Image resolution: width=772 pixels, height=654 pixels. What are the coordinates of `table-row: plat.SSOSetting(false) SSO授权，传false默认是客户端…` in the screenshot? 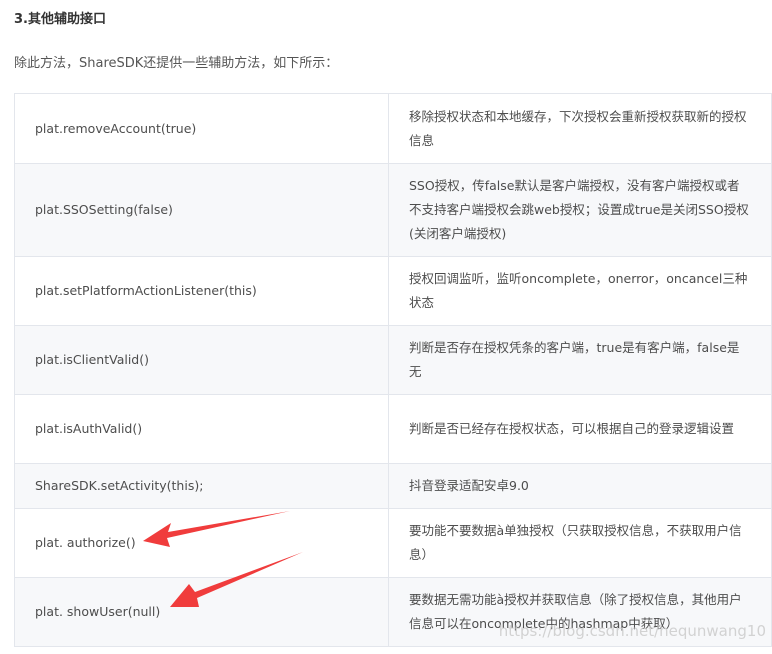 It's located at (393, 210).